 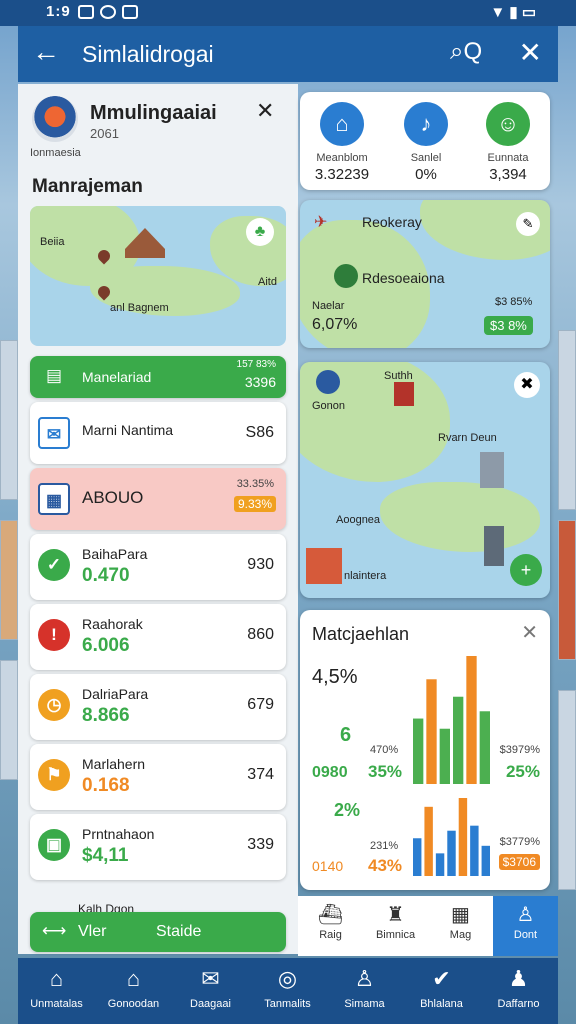 I want to click on document-icon: ▤, so click(x=54, y=375).